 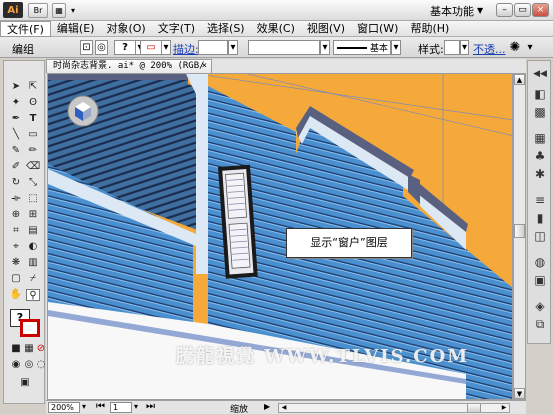 I want to click on brushes-panel-icon: ✱, so click(x=540, y=174).